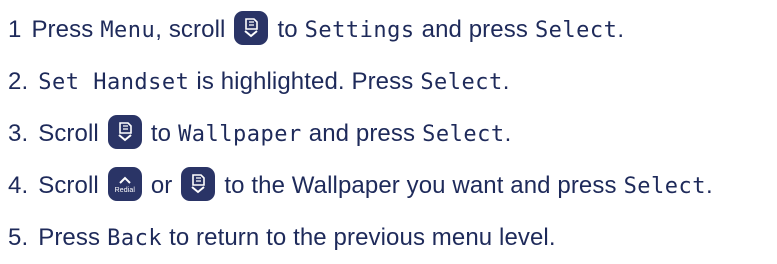 This screenshot has height=264, width=777. What do you see at coordinates (240, 134) in the screenshot?
I see `wallpaper-screen-label: Wallpaper` at bounding box center [240, 134].